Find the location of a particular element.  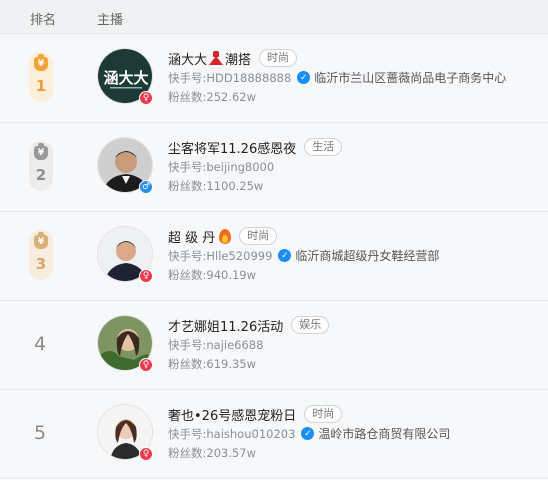

fans-count: 203.57w is located at coordinates (231, 452).